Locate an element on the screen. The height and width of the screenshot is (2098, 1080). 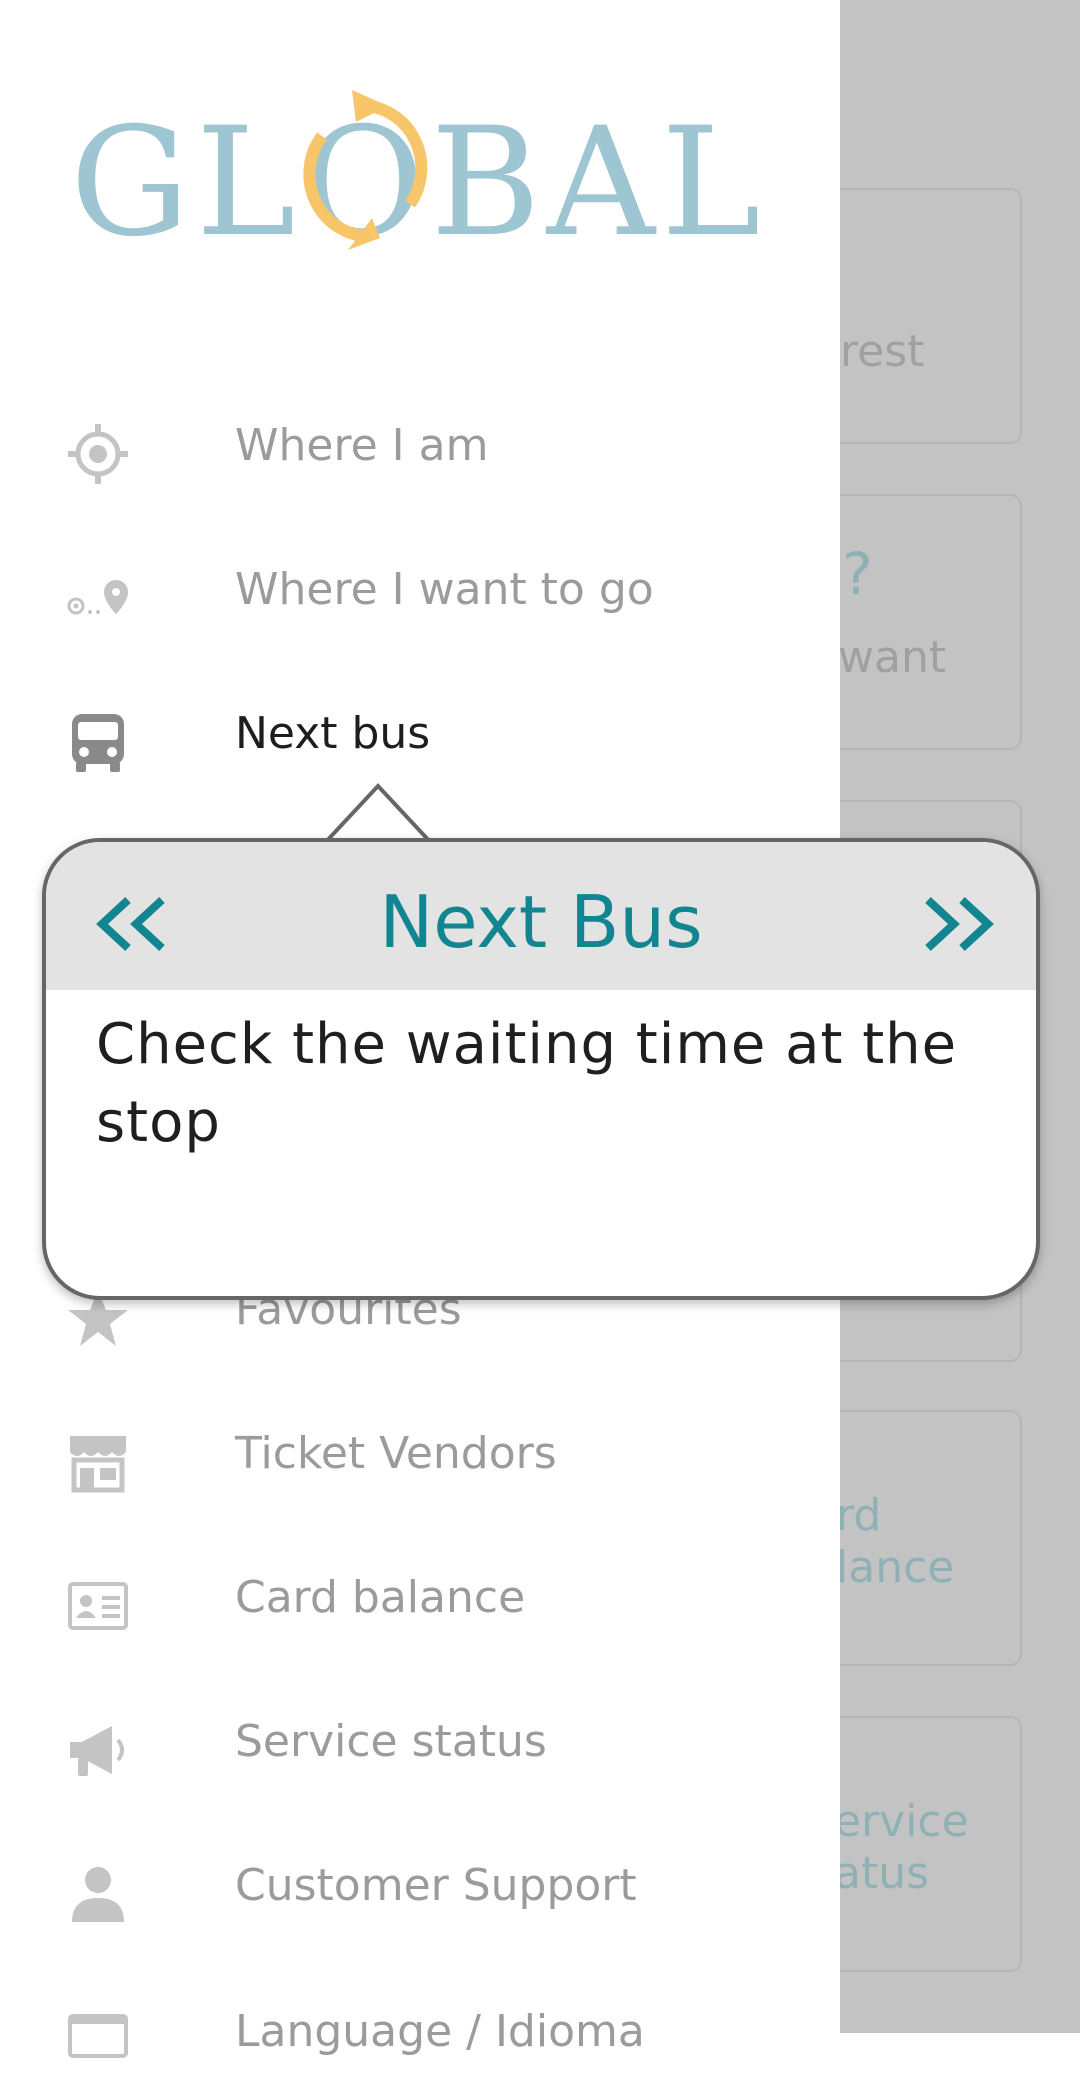
menu-item-customer-support: Customer Support is located at coordinates (420, 1892).